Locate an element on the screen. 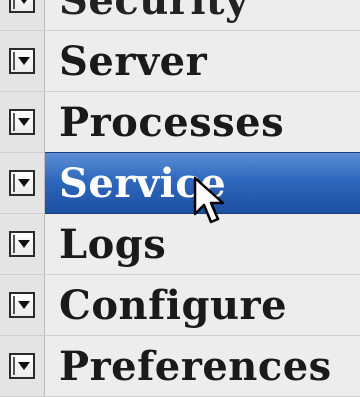 The height and width of the screenshot is (397, 360). menu-item-label-cell: Security is located at coordinates (202, 15).